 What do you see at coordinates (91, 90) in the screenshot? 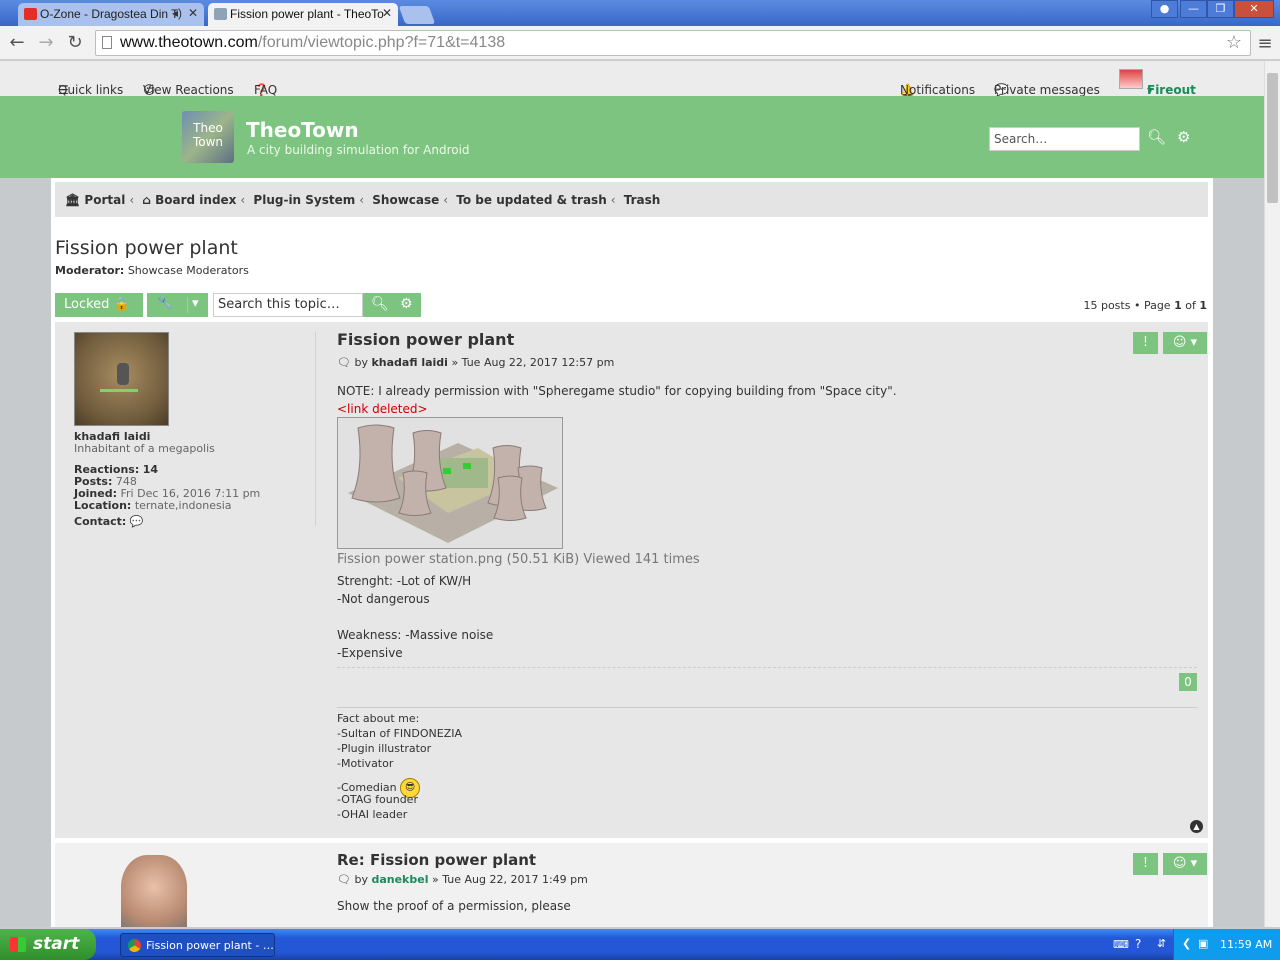
I see `quick-links-label: Quick links` at bounding box center [91, 90].